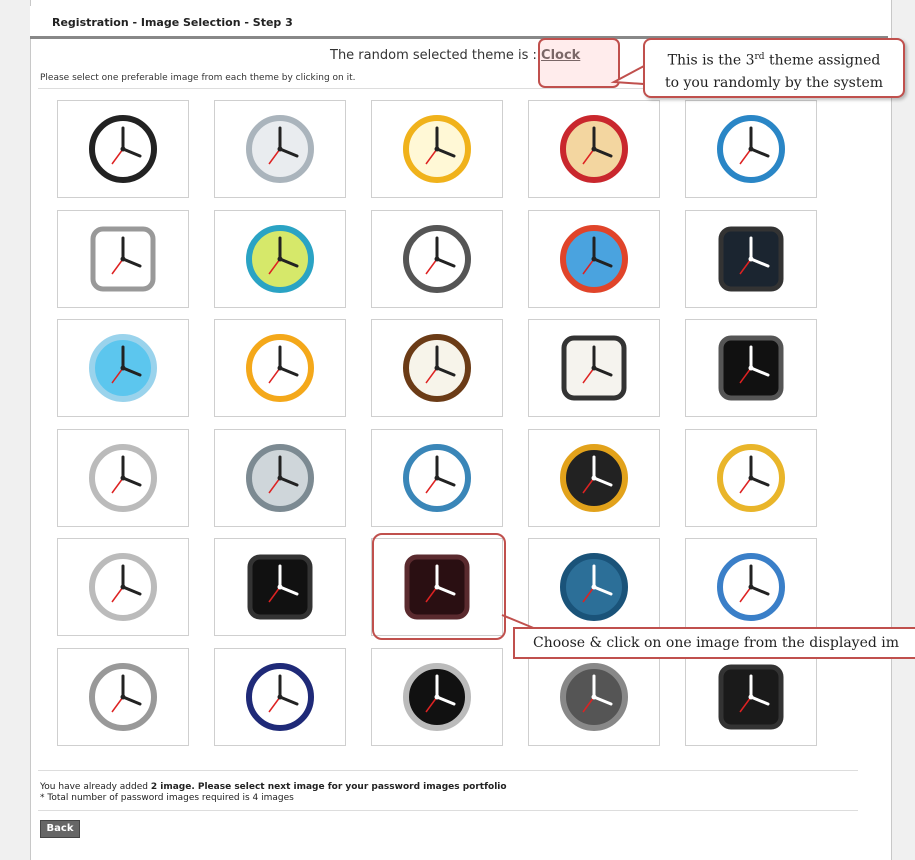  I want to click on image-option-clock-orange-round, so click(280, 368).